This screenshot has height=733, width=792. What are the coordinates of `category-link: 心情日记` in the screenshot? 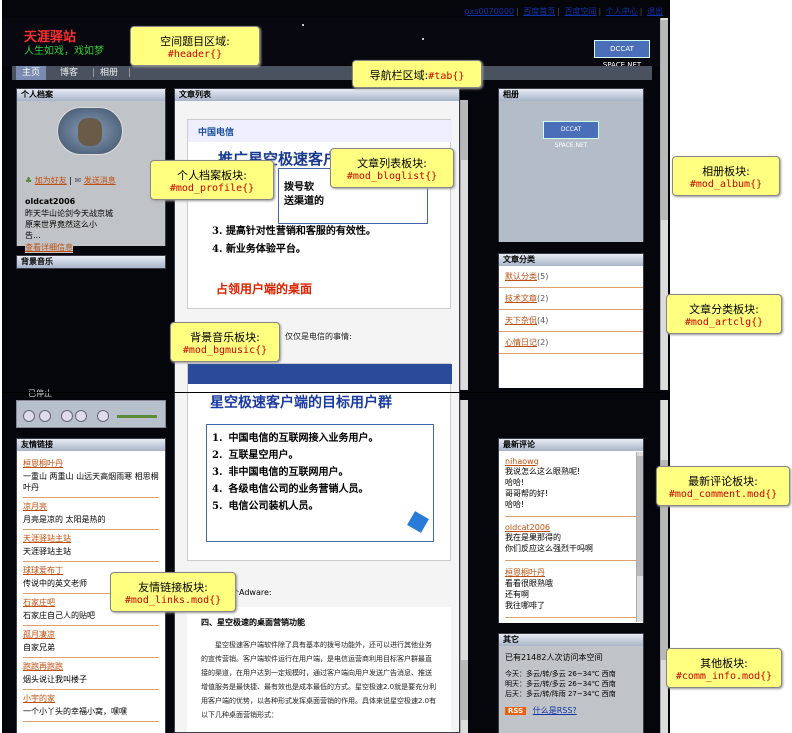 It's located at (521, 342).